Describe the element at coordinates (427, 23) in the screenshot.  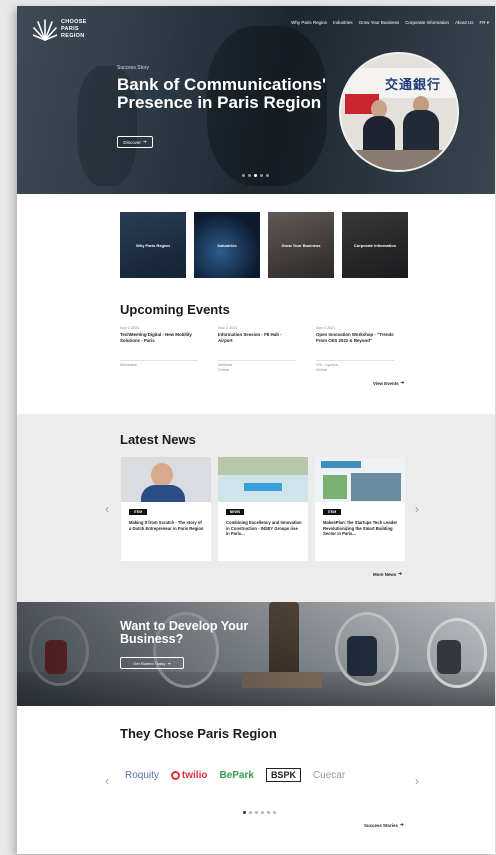
I see `nav-item-corporate-information: Corporate Information` at that location.